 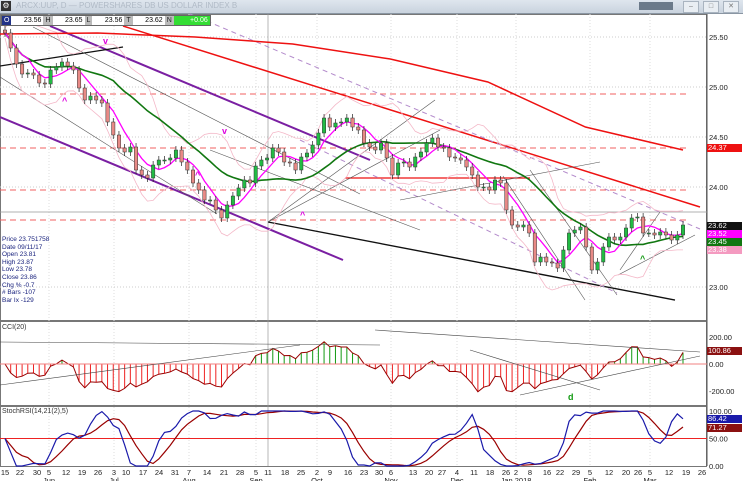 What do you see at coordinates (724, 428) in the screenshot?
I see `stoch-d-last-value-tag: 71.27` at bounding box center [724, 428].